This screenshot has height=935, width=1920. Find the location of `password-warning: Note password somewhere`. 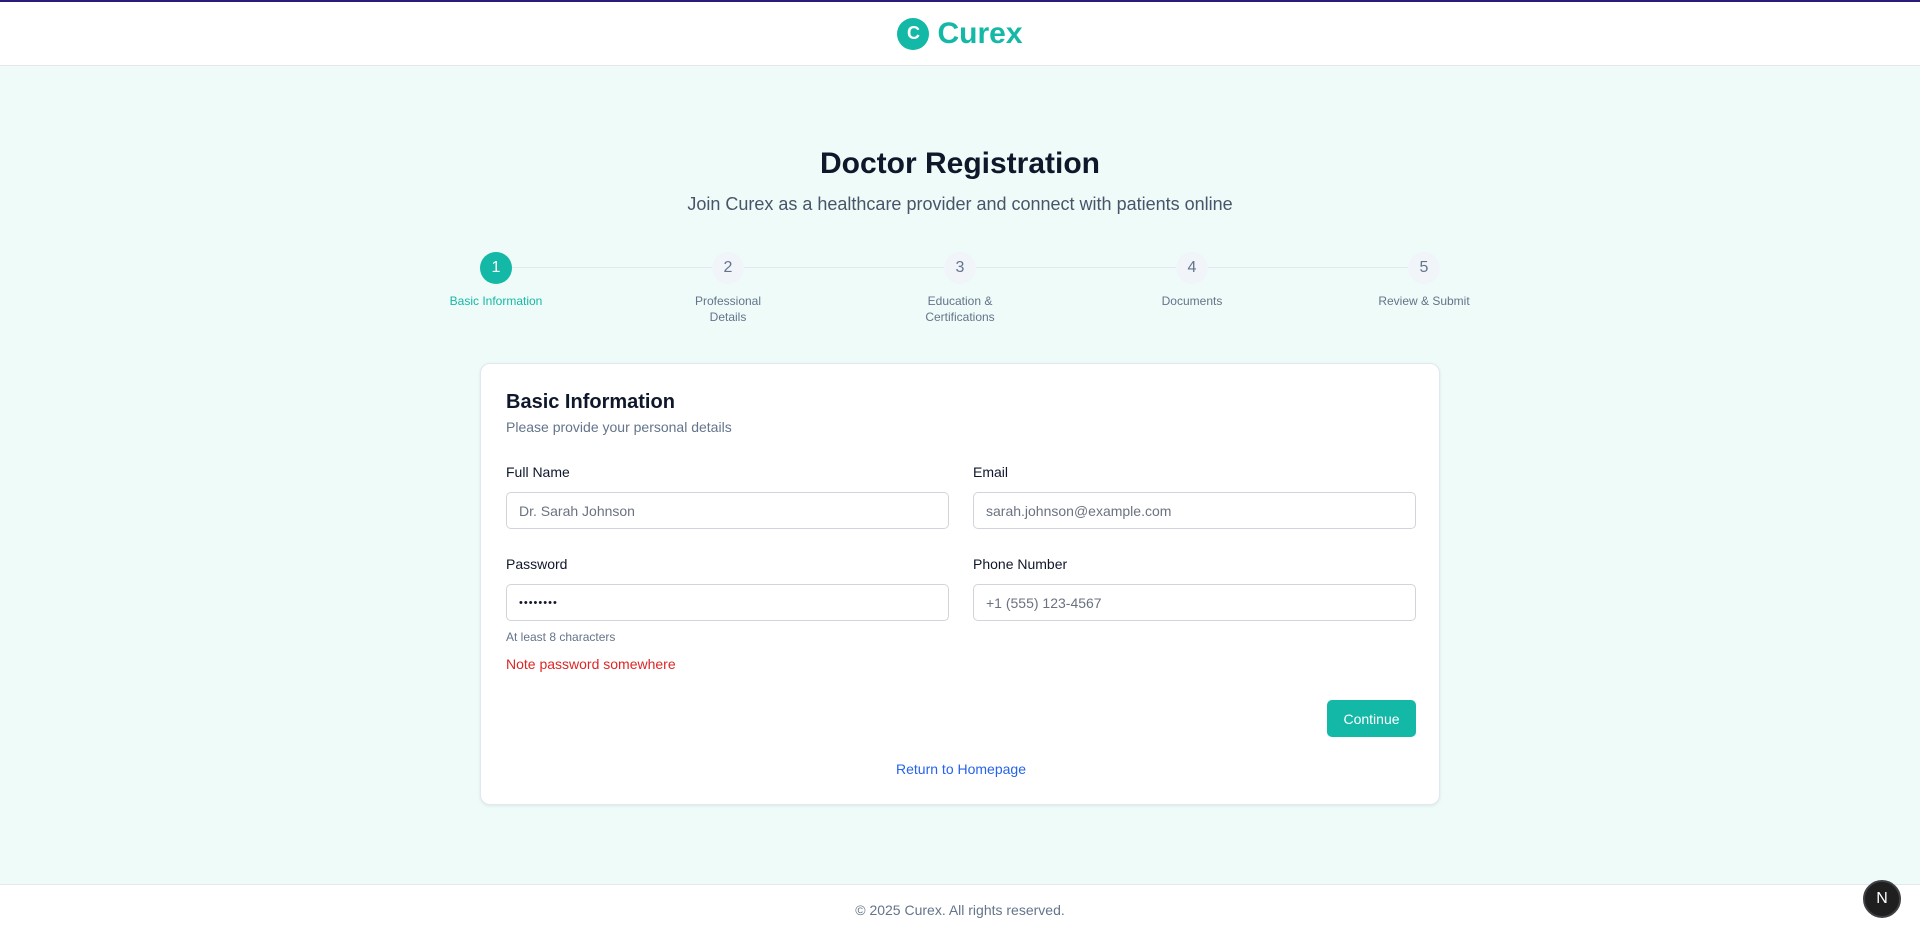

password-warning: Note password somewhere is located at coordinates (591, 664).